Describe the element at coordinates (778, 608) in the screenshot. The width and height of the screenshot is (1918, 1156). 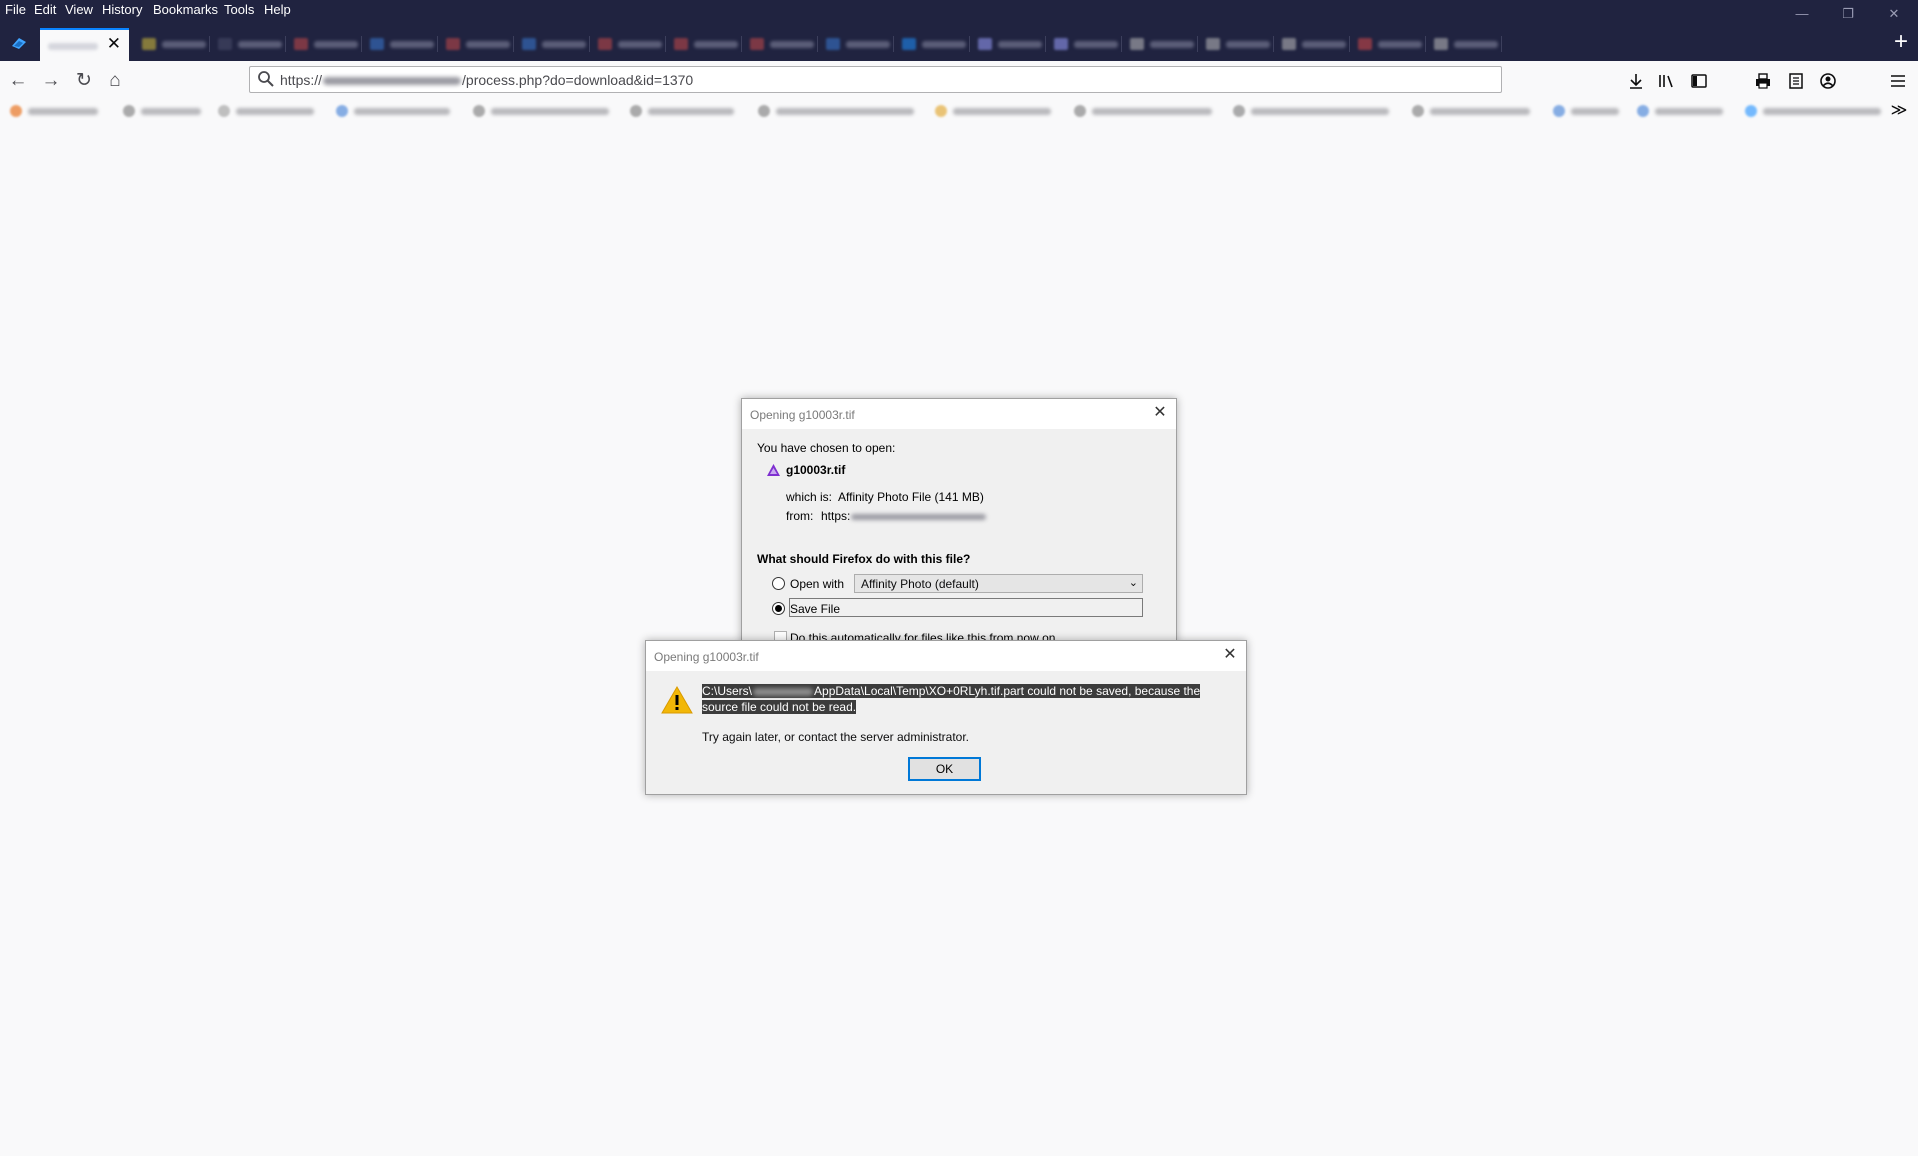
I see `save-file-radio` at that location.